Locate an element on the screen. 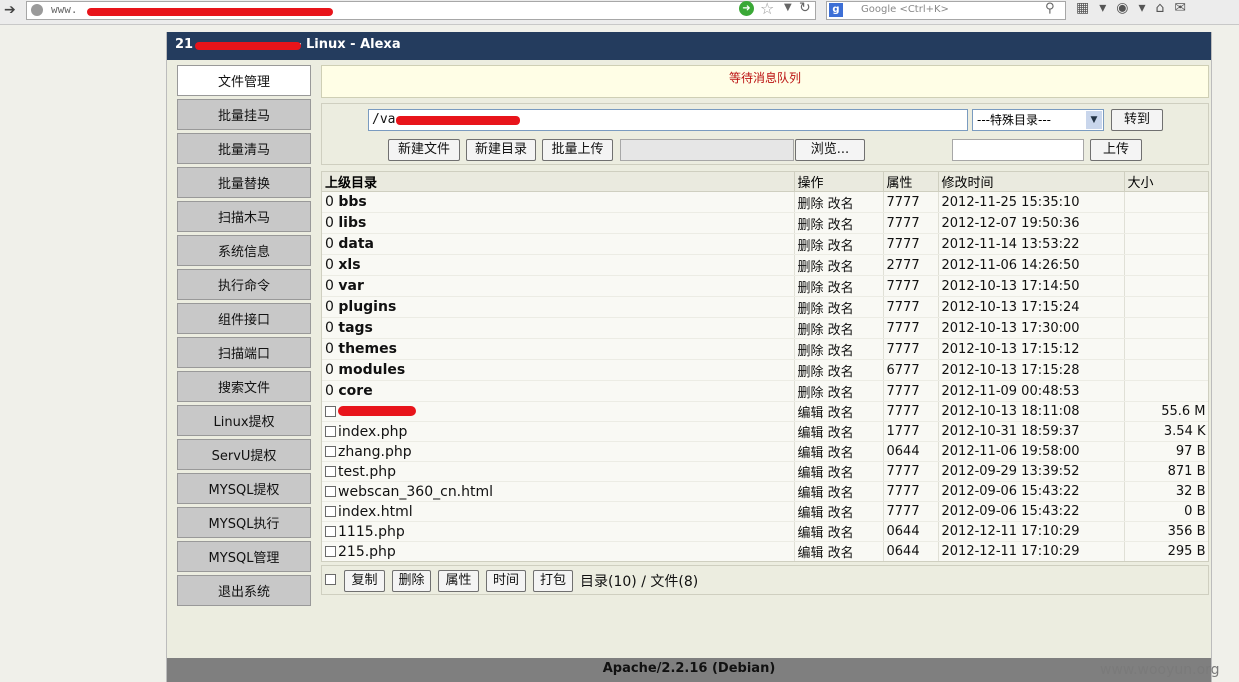 The width and height of the screenshot is (1239, 682). back-arrow-icon: ➔ is located at coordinates (10, 10).